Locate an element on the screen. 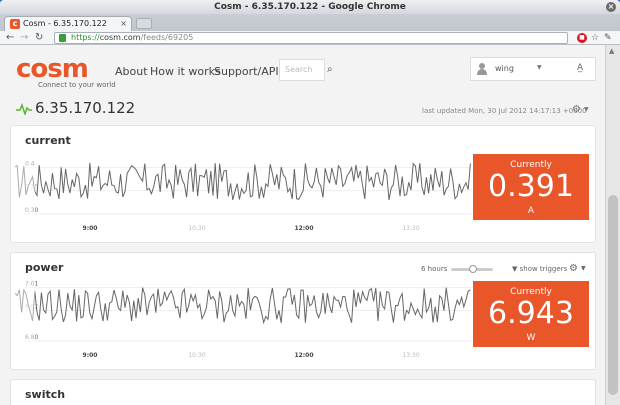 This screenshot has width=620, height=405. address-bar: https://cosm.com/feeds/69205 is located at coordinates (311, 38).